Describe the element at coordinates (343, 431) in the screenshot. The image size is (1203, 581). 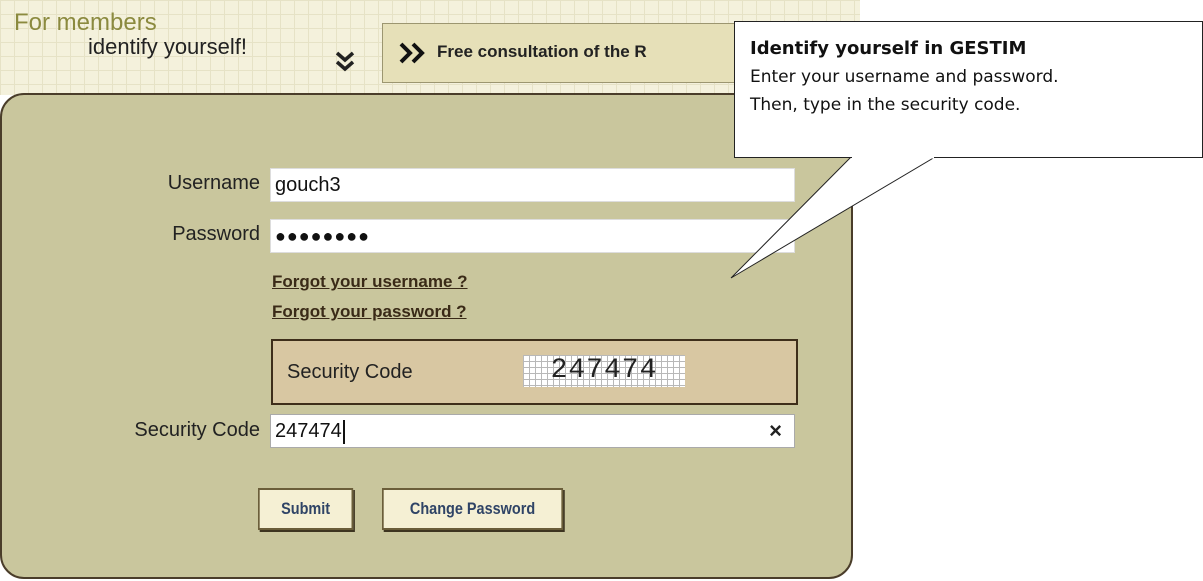
I see `text-caret` at that location.